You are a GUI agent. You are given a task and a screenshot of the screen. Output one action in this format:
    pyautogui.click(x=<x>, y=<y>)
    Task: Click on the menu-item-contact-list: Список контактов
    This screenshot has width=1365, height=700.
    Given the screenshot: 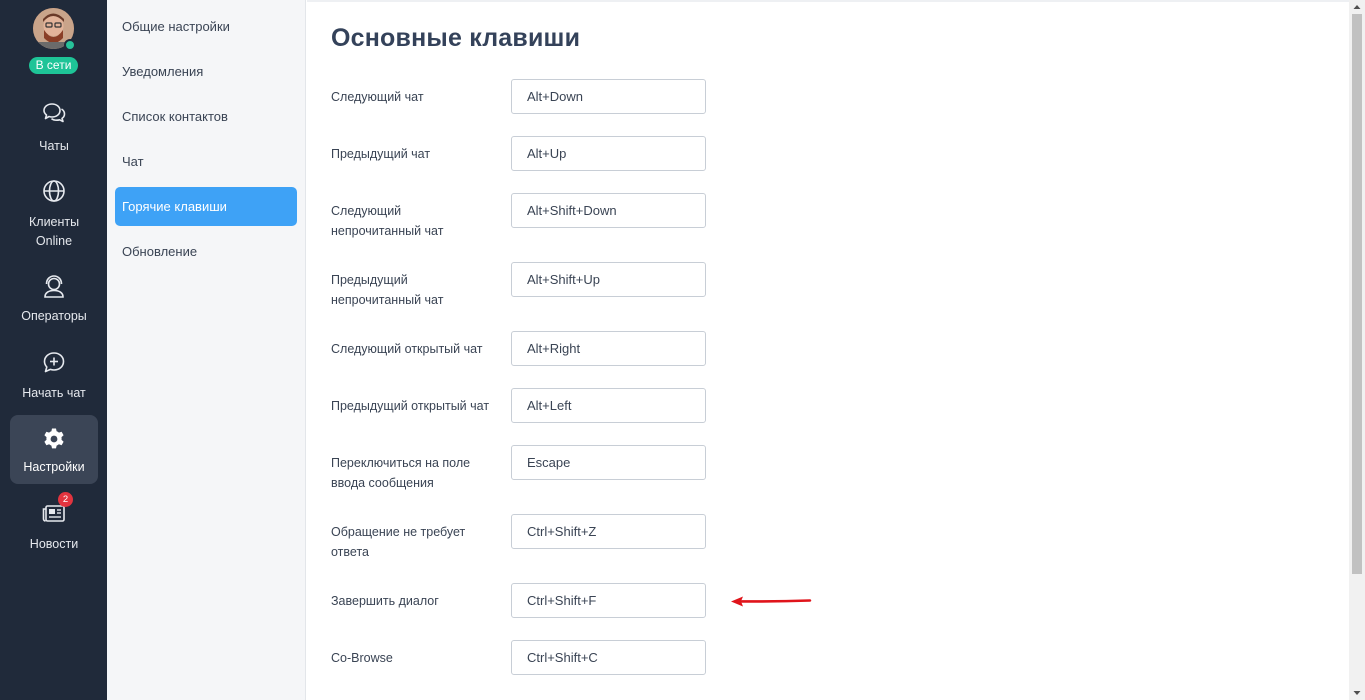 What is the action you would take?
    pyautogui.click(x=206, y=116)
    